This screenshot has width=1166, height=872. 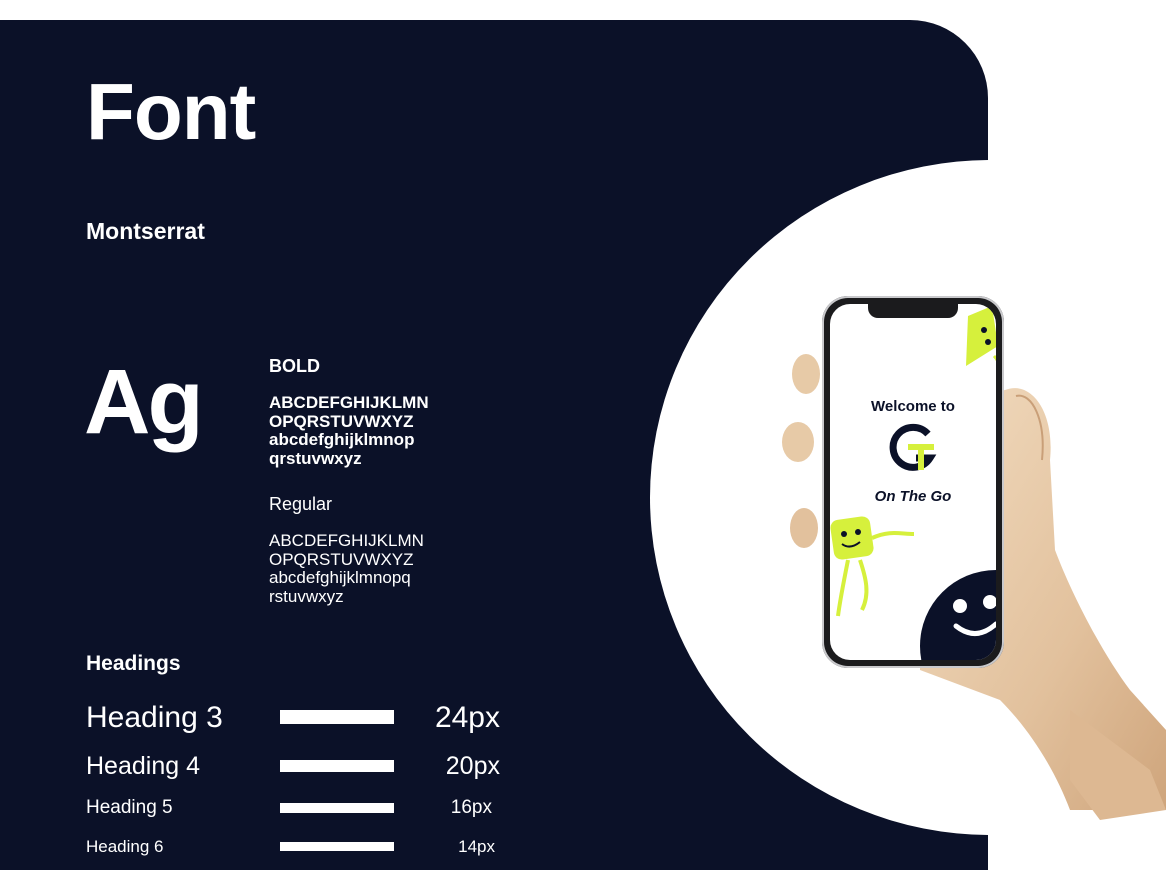 I want to click on yellow-character-icon, so click(x=981, y=336).